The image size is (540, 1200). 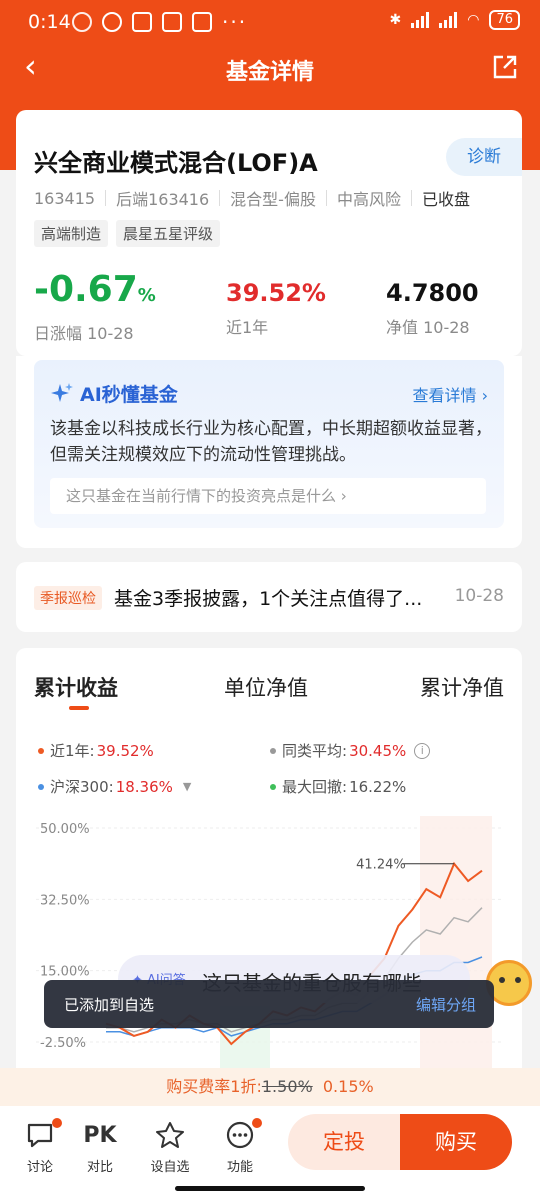 I want to click on fee-bar: 购买费率1折:1.50% 0.15%, so click(x=270, y=1087).